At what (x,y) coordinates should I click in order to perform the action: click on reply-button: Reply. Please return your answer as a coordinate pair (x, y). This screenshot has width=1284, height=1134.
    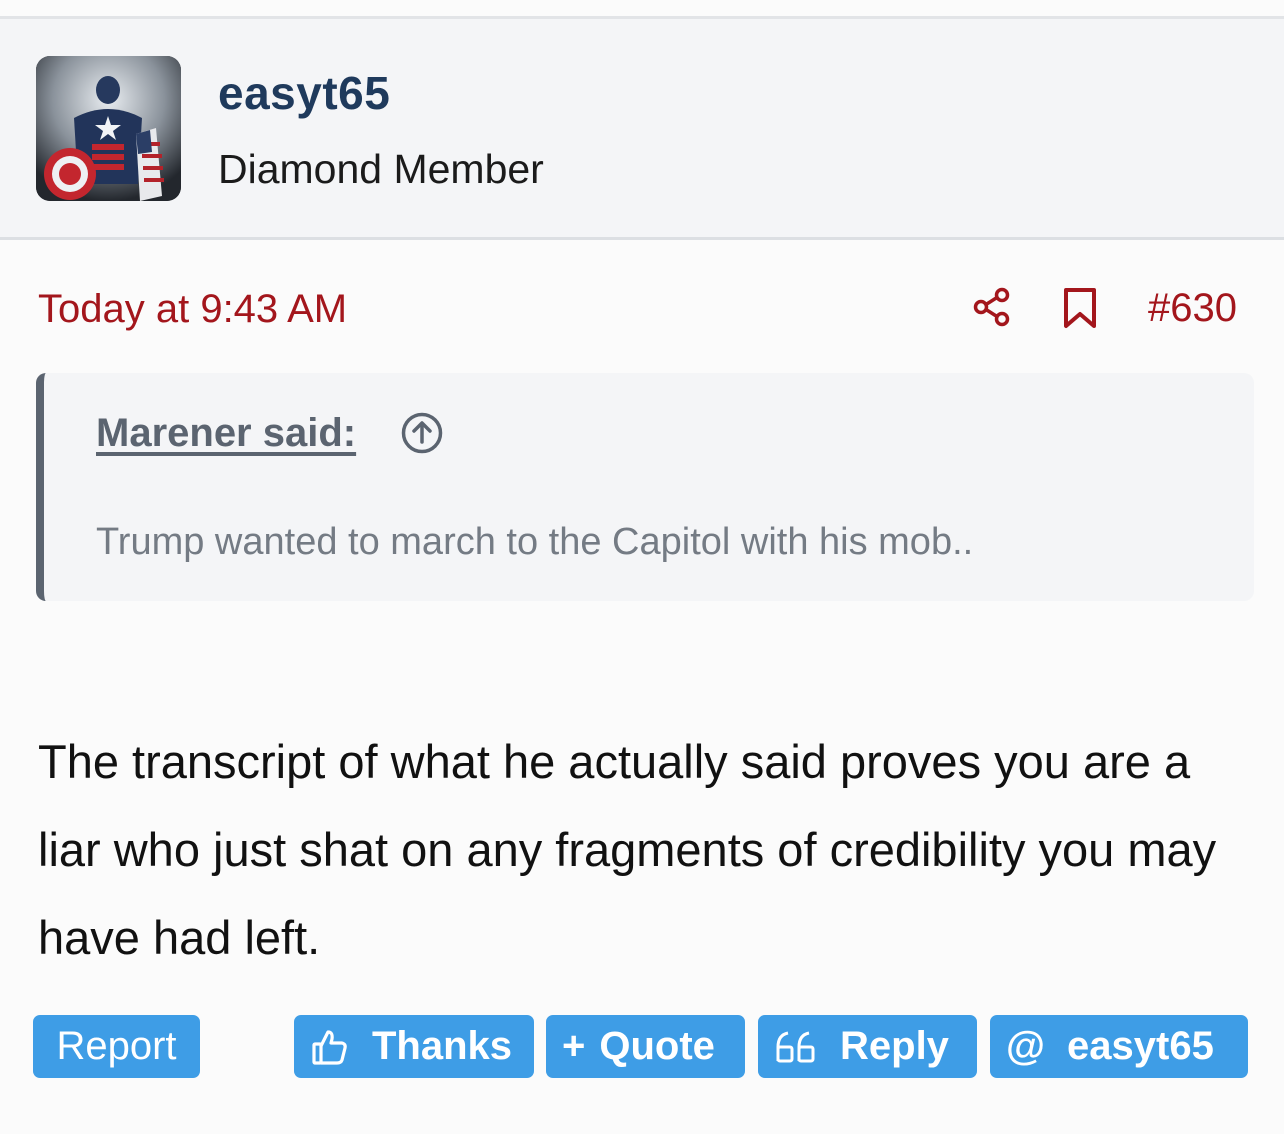
    Looking at the image, I should click on (867, 1046).